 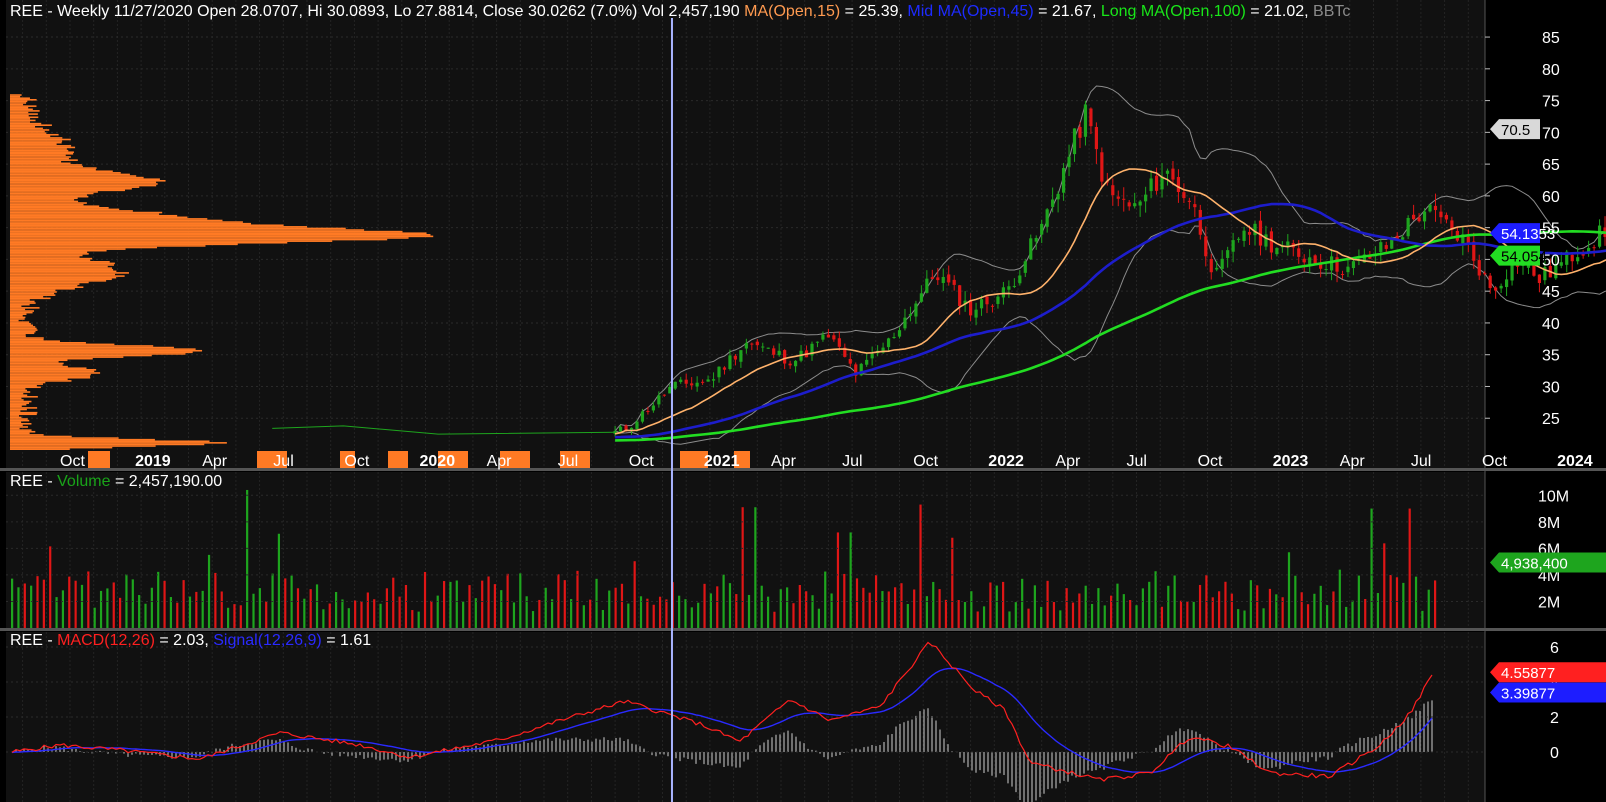 What do you see at coordinates (1551, 197) in the screenshot?
I see `price-tick-label: 60` at bounding box center [1551, 197].